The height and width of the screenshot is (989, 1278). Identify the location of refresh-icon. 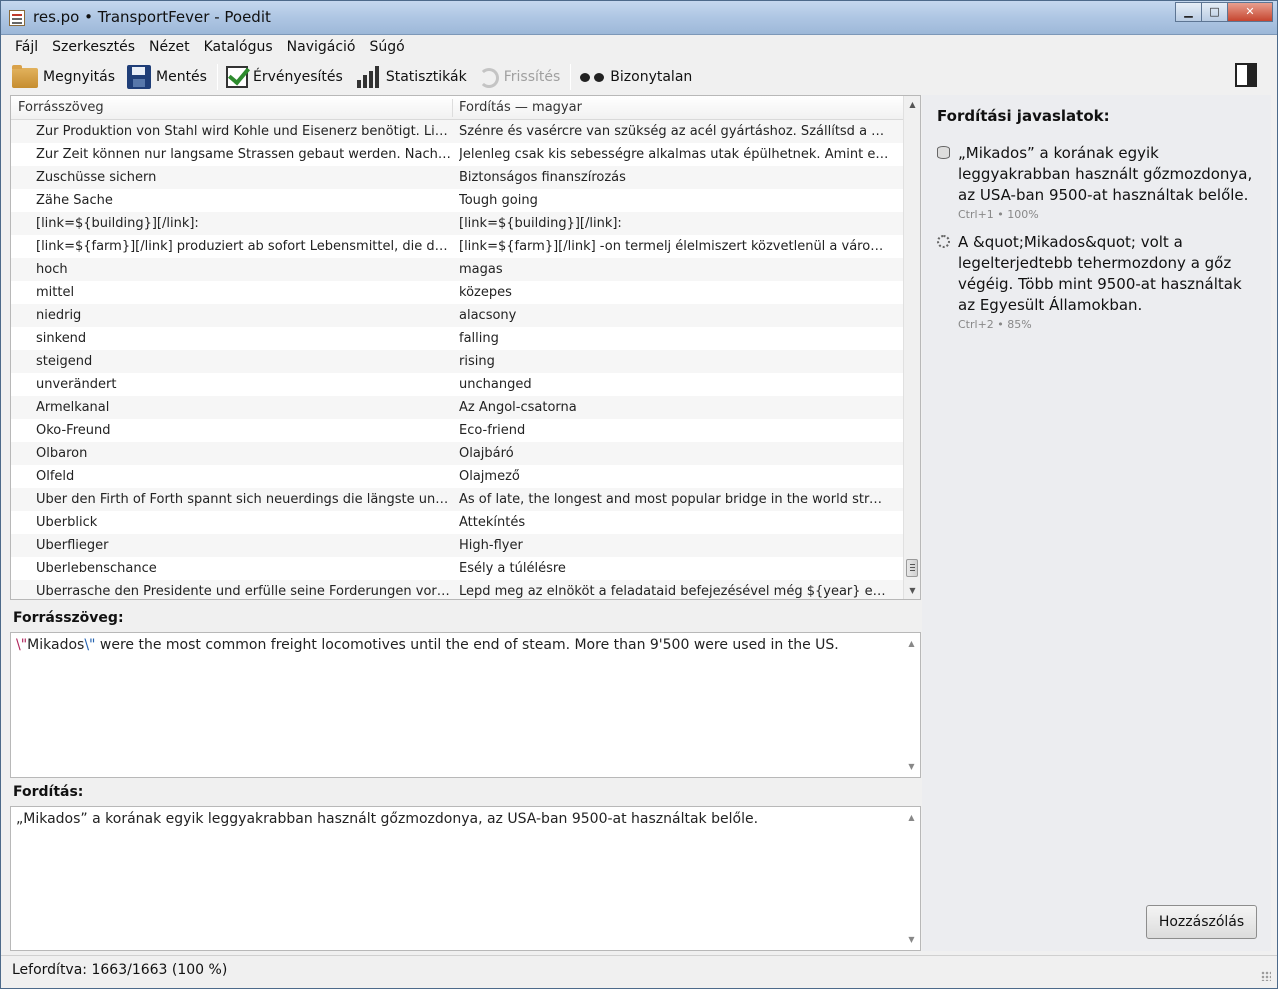
(488, 78).